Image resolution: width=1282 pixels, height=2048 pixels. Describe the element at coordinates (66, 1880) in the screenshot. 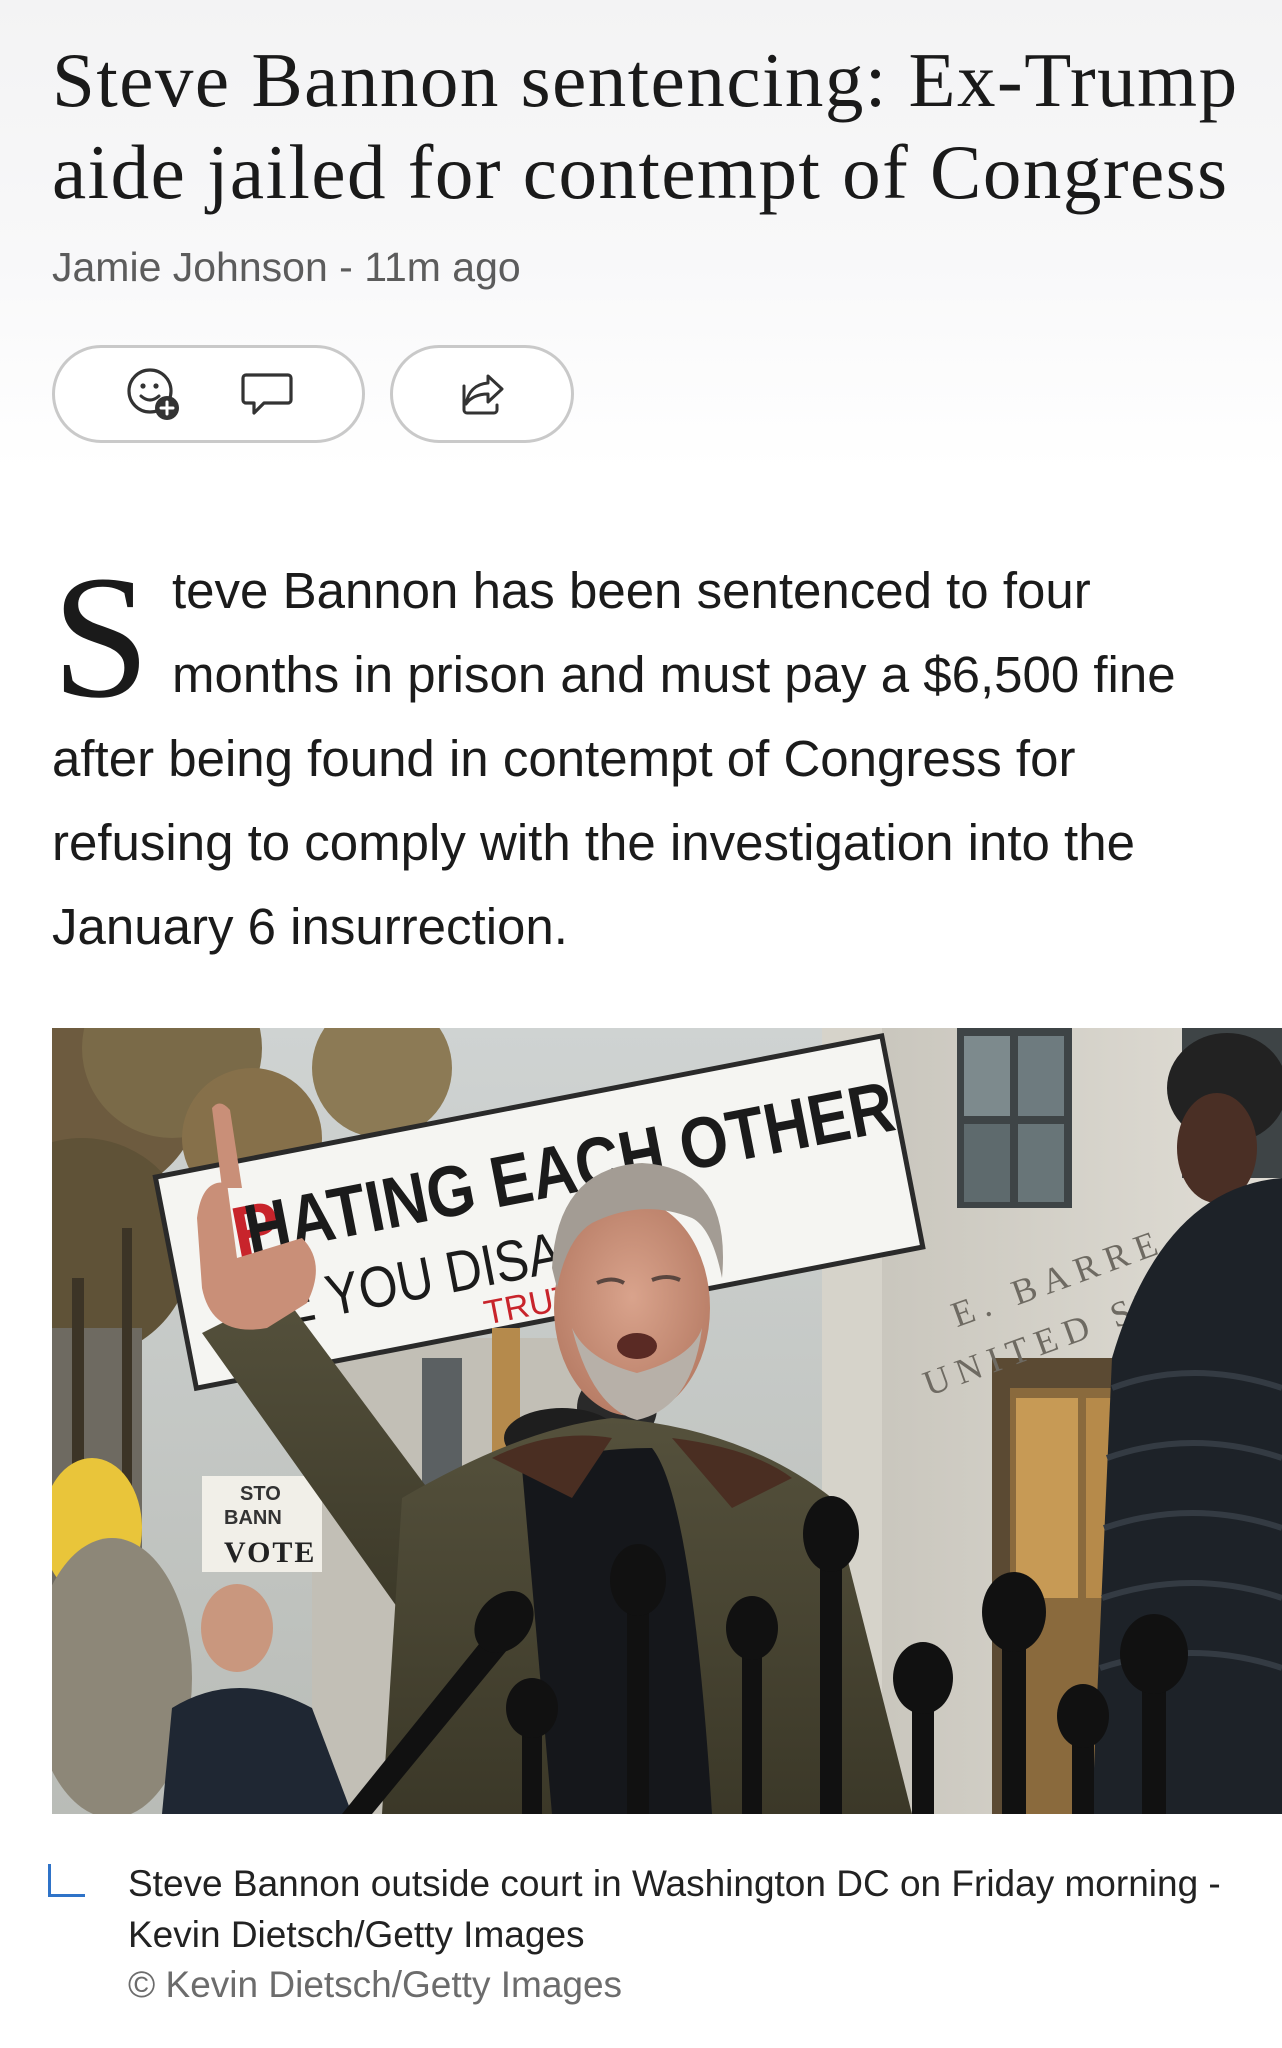

I see `caption-marker` at that location.